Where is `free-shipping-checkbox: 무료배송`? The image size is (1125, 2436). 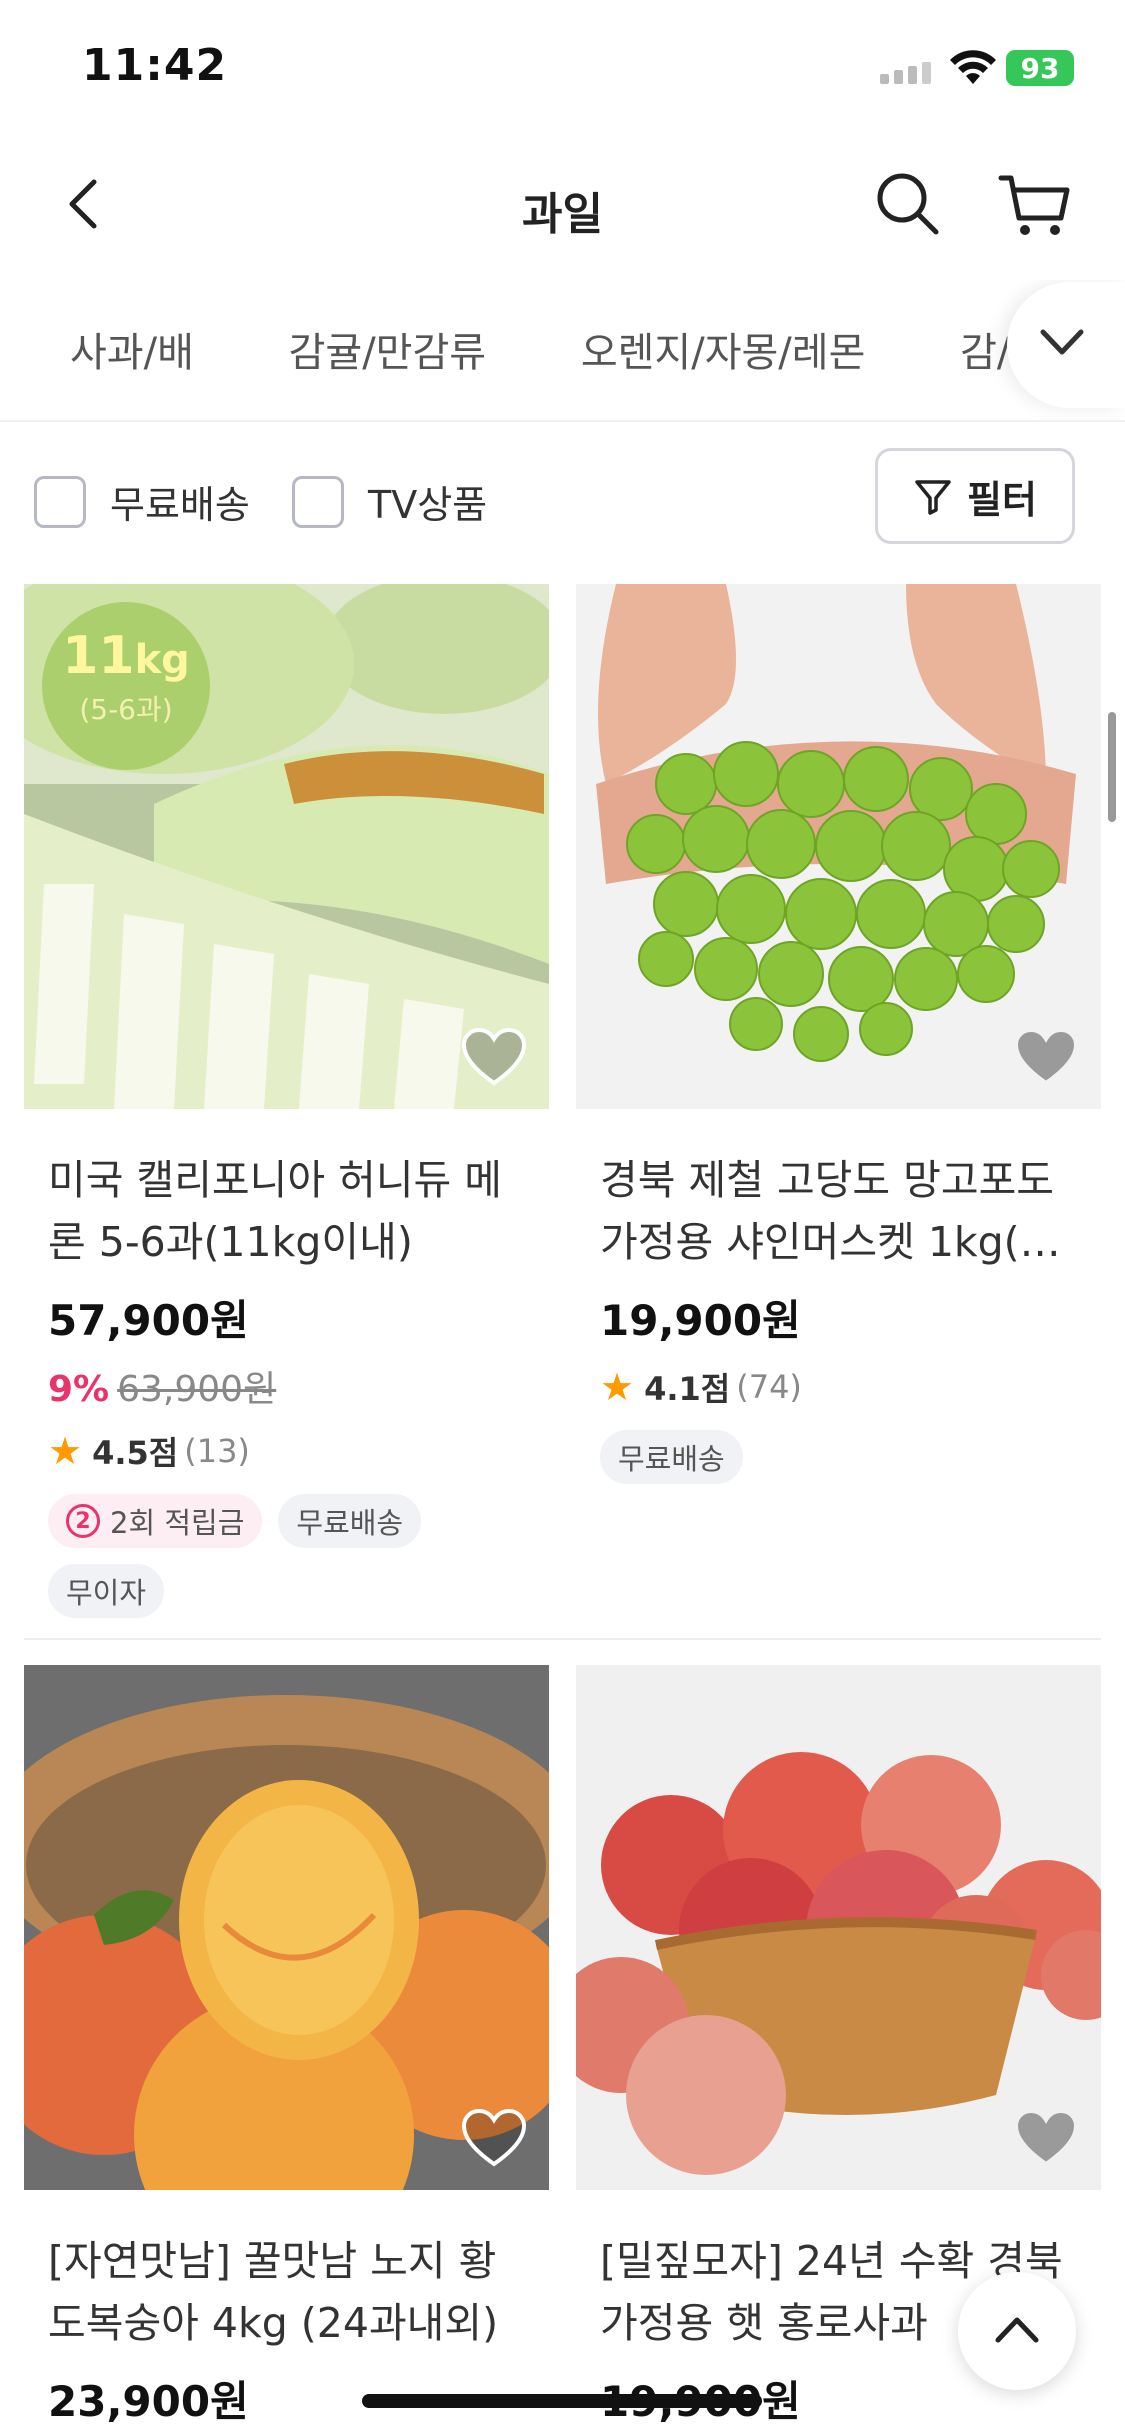 free-shipping-checkbox: 무료배송 is located at coordinates (142, 501).